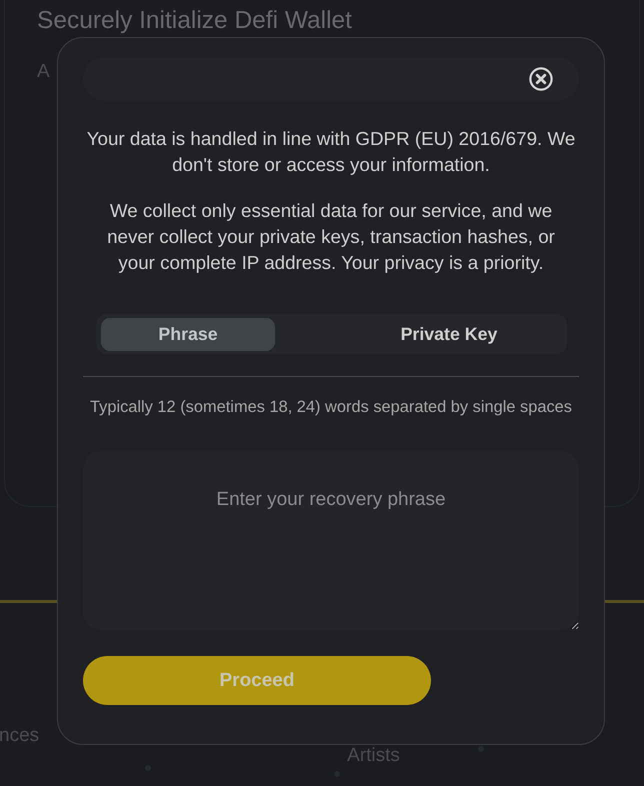 The width and height of the screenshot is (644, 786). Describe the element at coordinates (188, 334) in the screenshot. I see `tab: Phrase` at that location.